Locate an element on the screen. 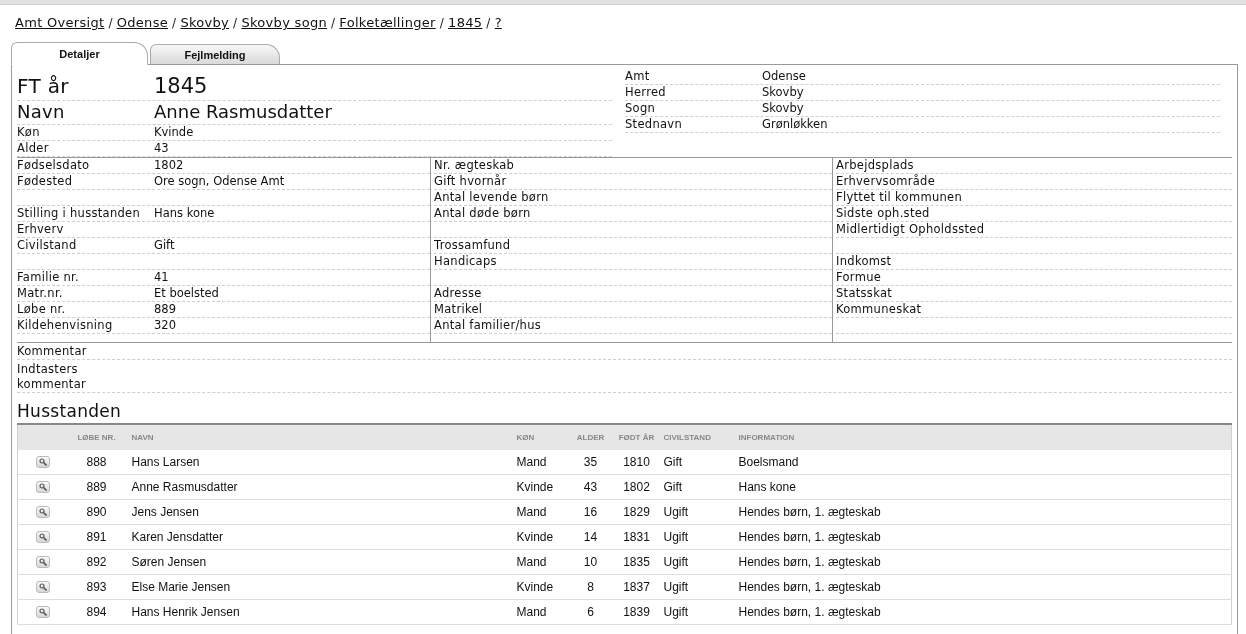 This screenshot has height=634, width=1246. breadcrumb-link: Skovby sogn is located at coordinates (284, 22).